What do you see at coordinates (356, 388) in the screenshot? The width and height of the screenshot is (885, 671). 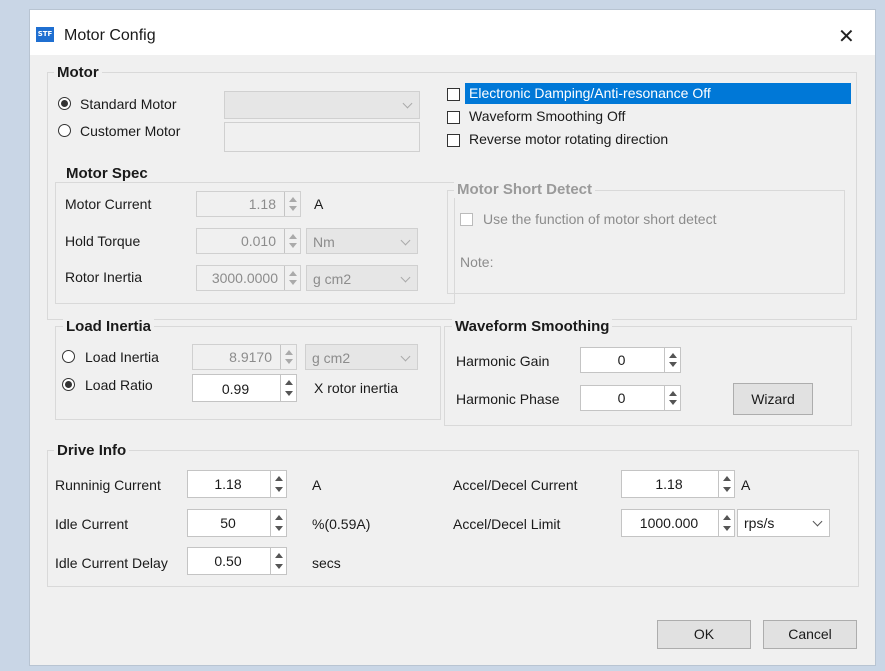 I see `load-ratio-unit: X rotor inertia` at bounding box center [356, 388].